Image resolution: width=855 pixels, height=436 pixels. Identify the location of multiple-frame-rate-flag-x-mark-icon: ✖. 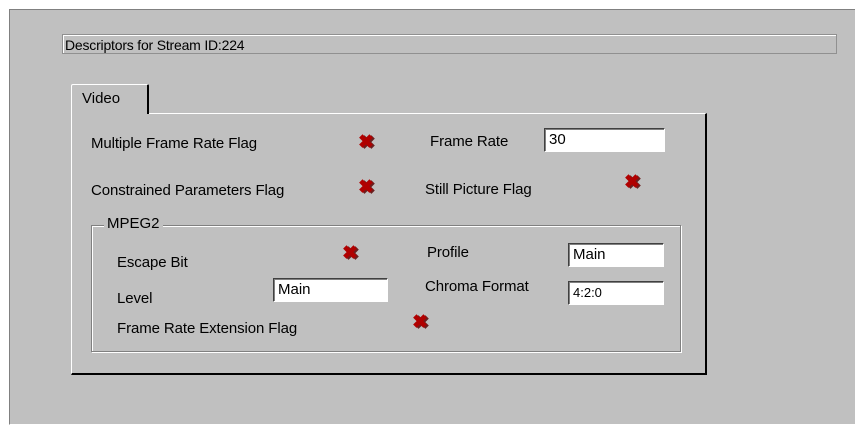
(366, 142).